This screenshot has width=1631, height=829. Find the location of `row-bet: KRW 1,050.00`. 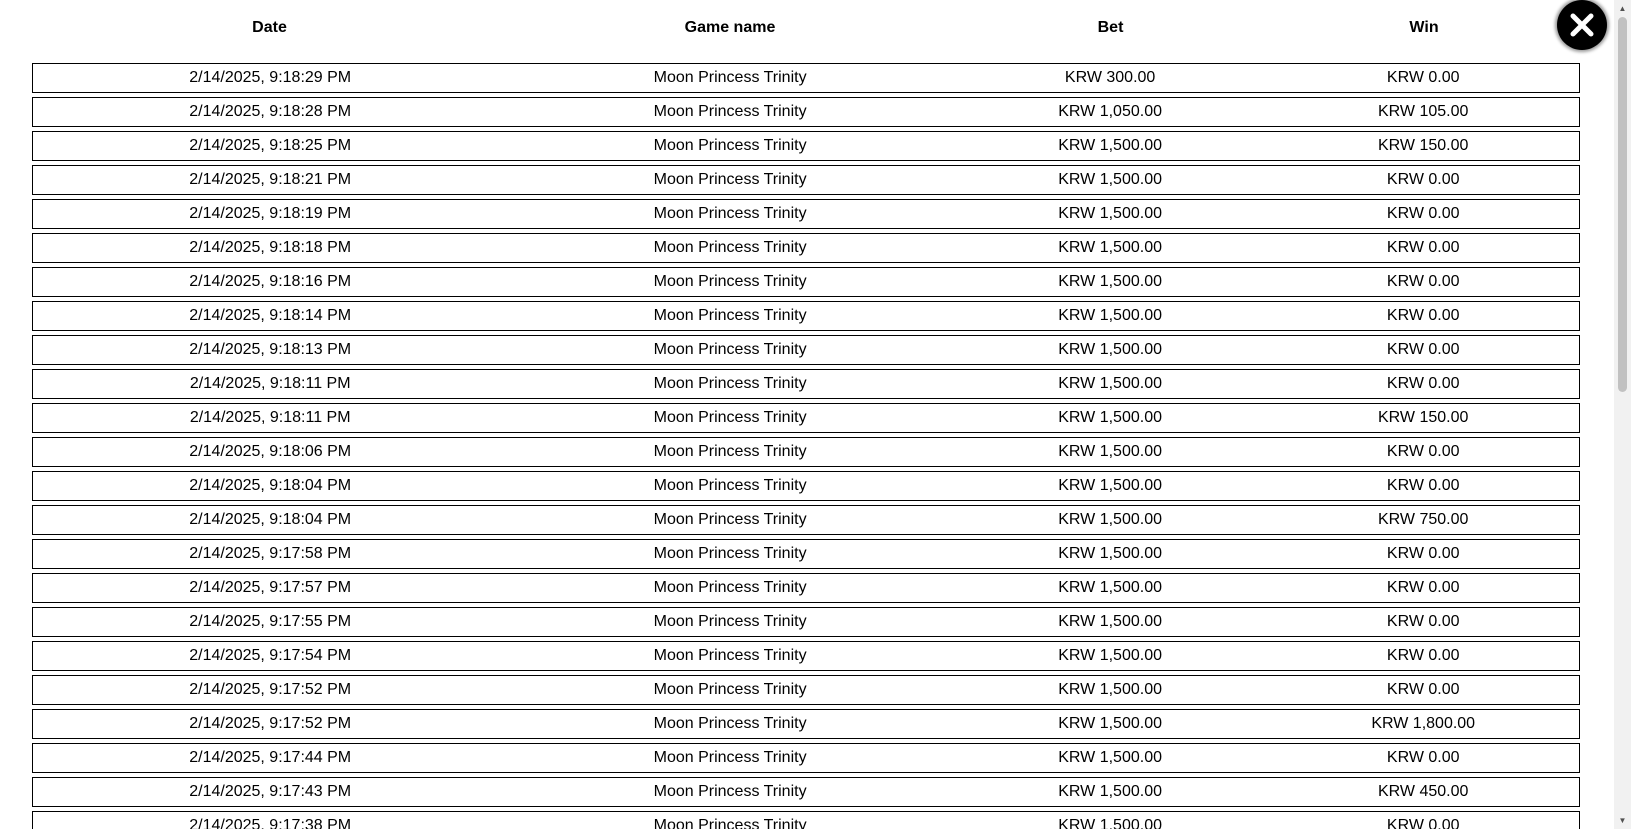

row-bet: KRW 1,050.00 is located at coordinates (1110, 111).